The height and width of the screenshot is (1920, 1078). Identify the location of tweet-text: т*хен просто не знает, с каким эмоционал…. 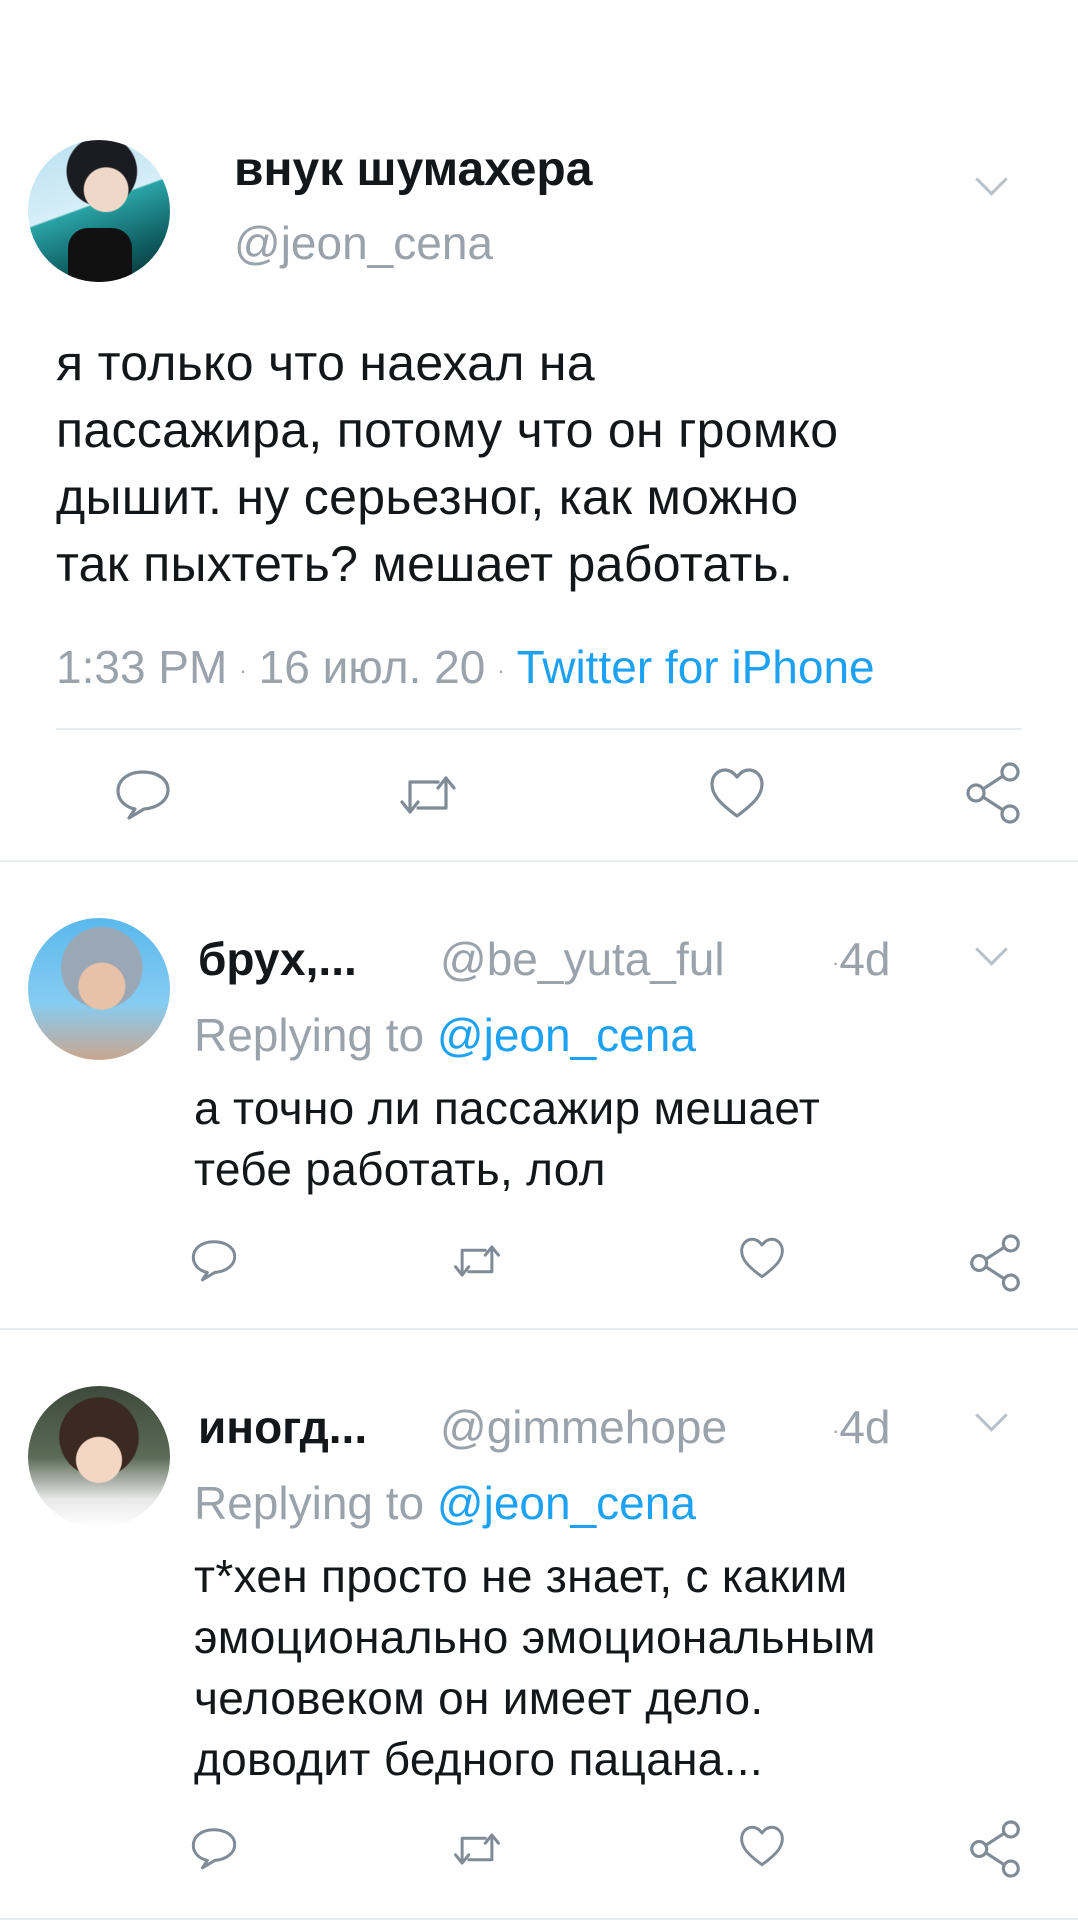
(535, 1667).